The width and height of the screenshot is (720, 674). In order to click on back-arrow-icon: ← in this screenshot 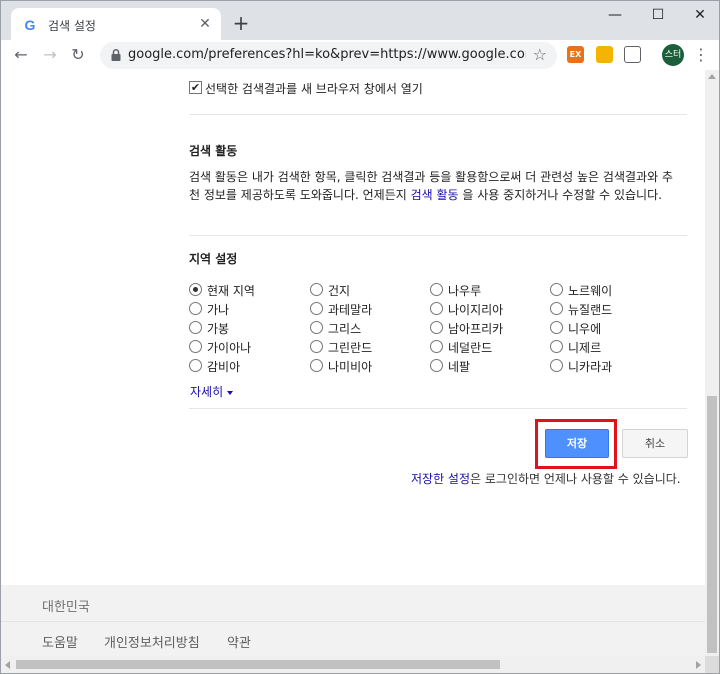, I will do `click(21, 55)`.